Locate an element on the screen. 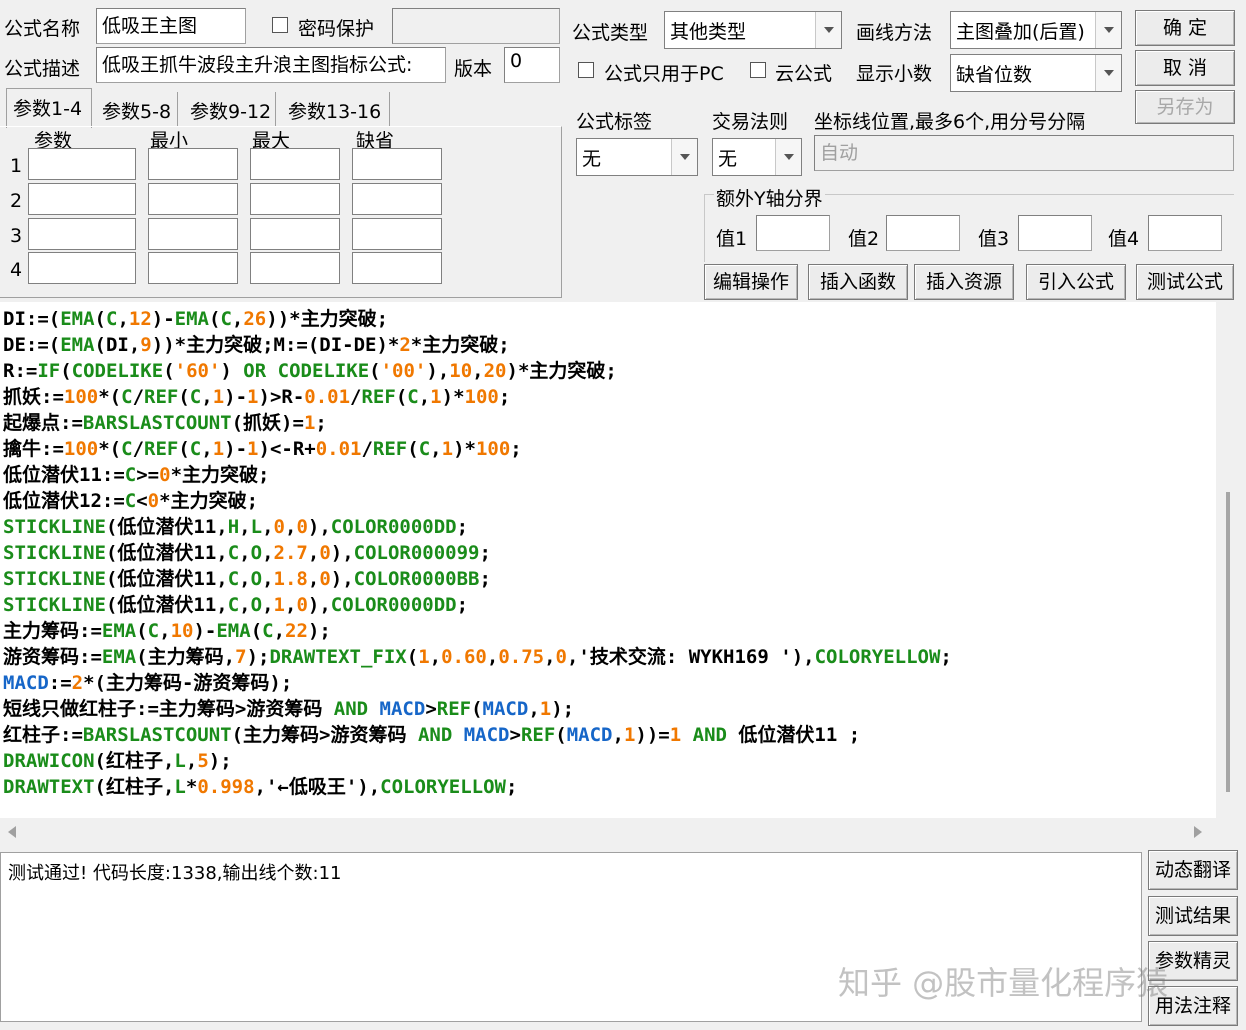  insert-function-button: 插入函数 is located at coordinates (858, 282).